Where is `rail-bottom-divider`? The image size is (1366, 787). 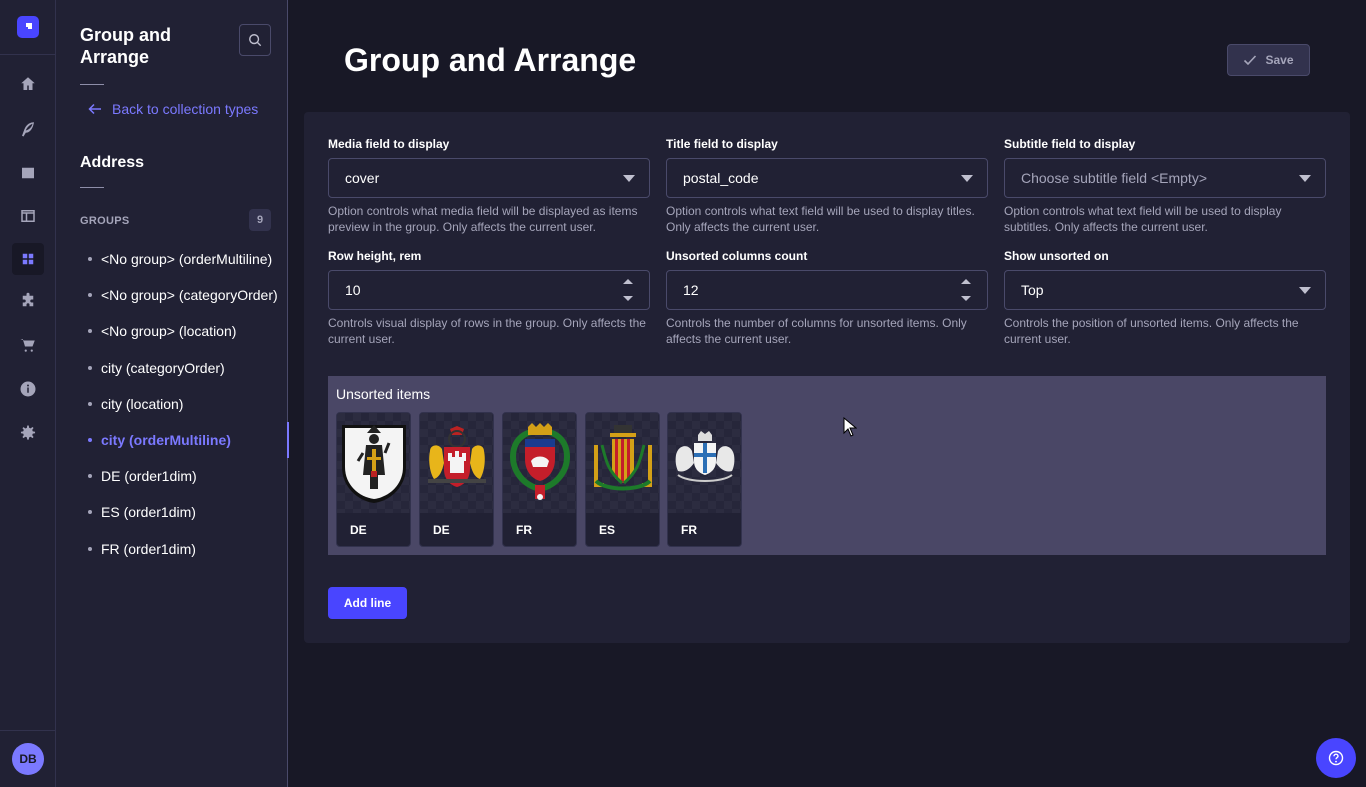 rail-bottom-divider is located at coordinates (28, 730).